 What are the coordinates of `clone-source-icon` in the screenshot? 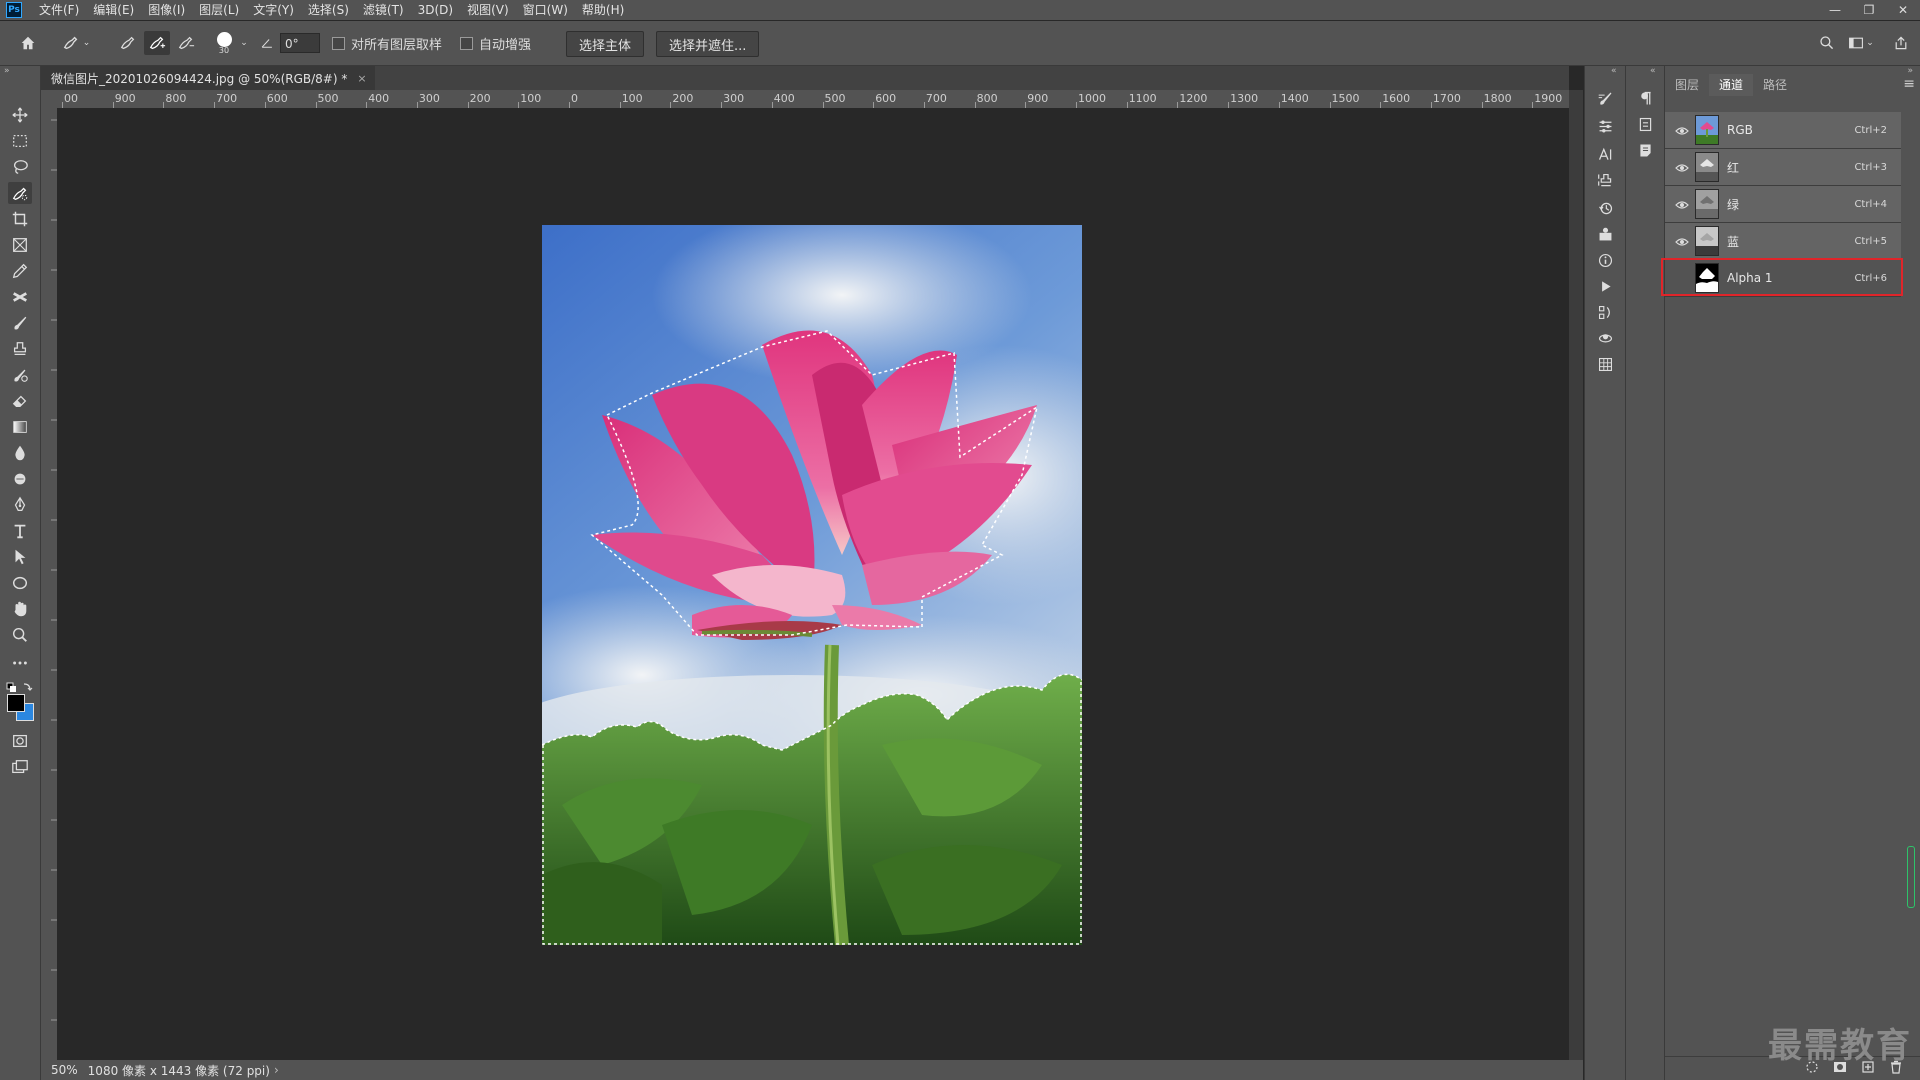 It's located at (1605, 180).